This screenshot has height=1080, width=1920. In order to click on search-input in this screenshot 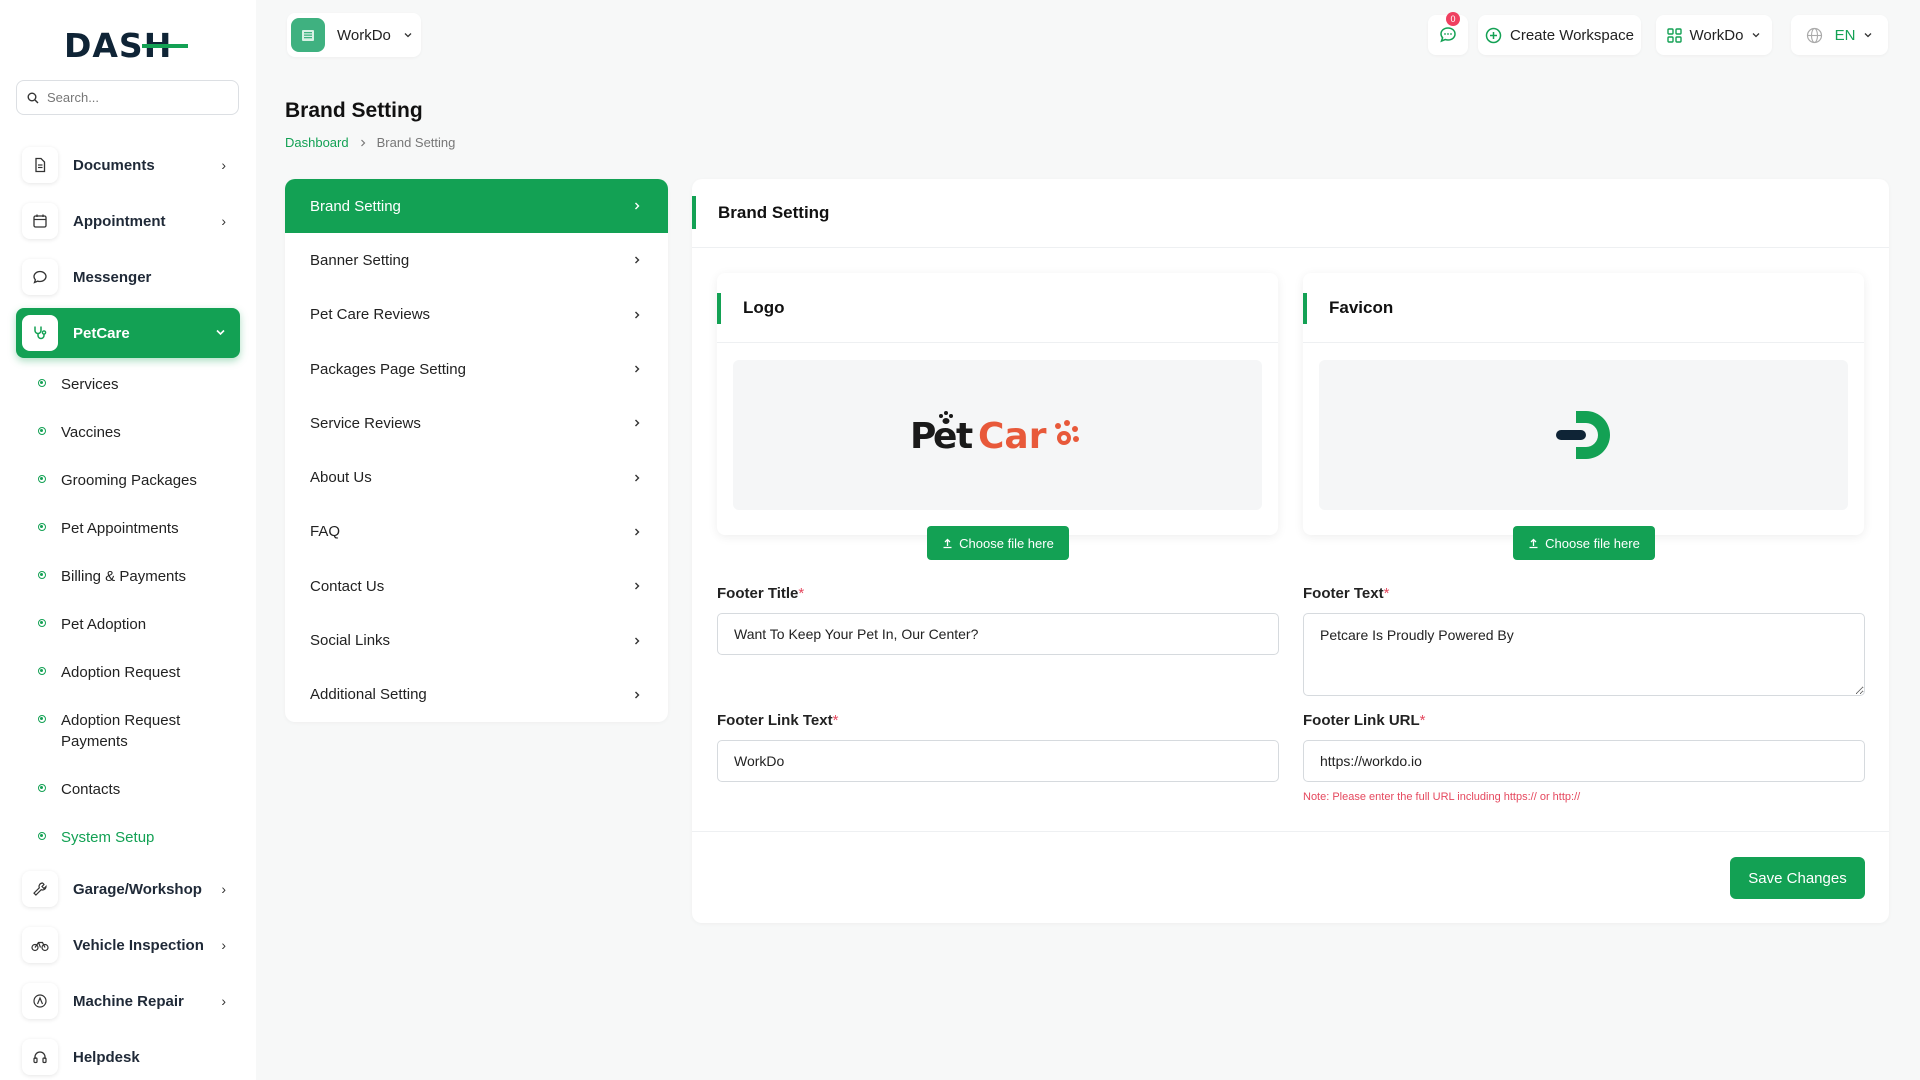, I will do `click(137, 97)`.